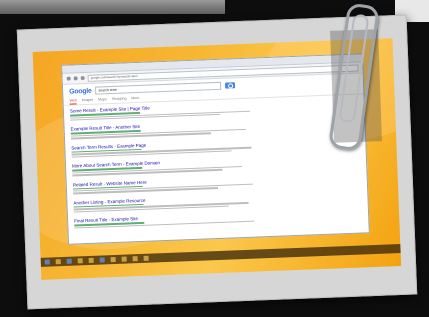  I want to click on search-button, so click(230, 85).